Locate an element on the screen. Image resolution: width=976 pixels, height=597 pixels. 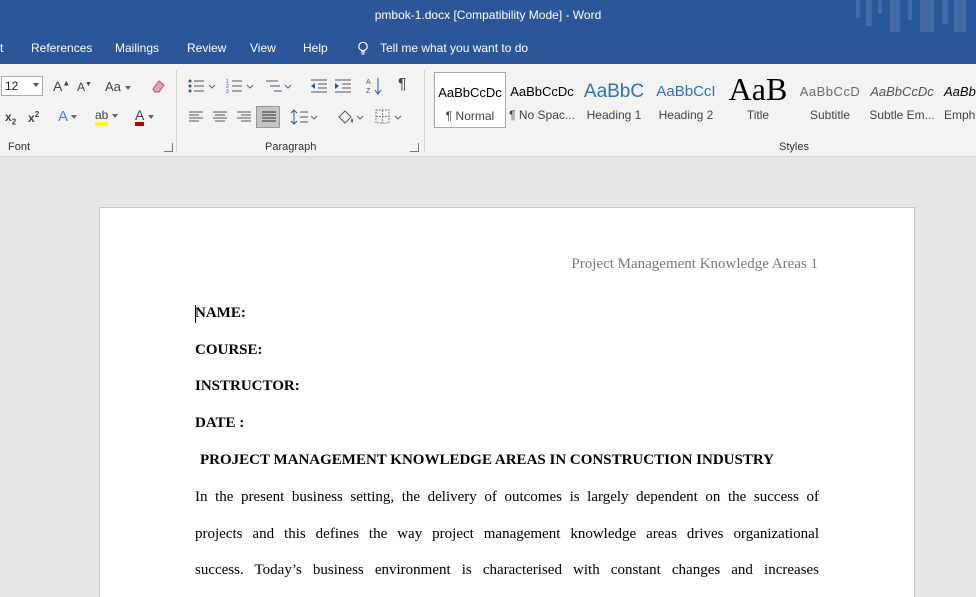
decrease-indent-icon is located at coordinates (319, 86).